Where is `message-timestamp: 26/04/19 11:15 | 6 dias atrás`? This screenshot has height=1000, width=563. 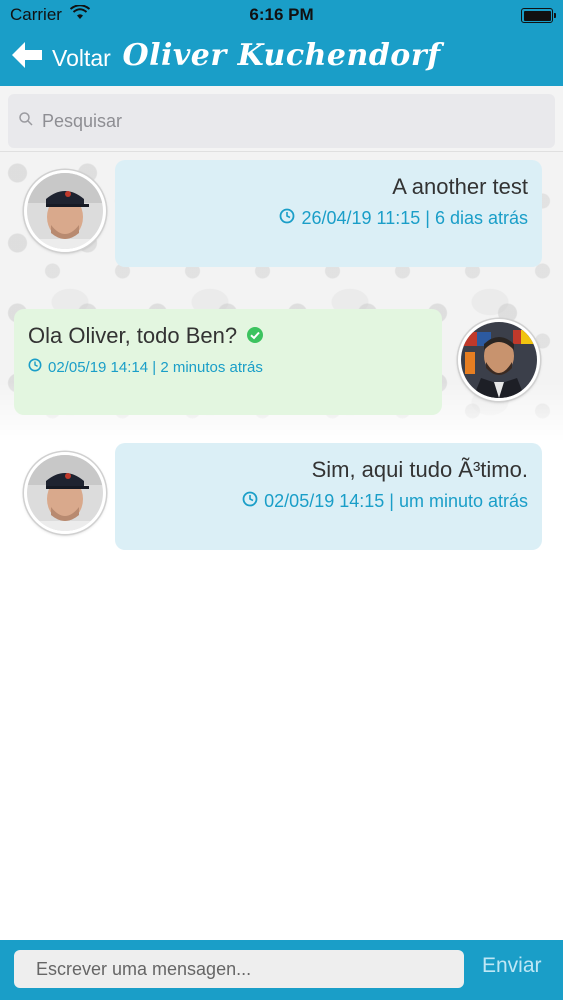
message-timestamp: 26/04/19 11:15 | 6 dias atrás is located at coordinates (414, 218).